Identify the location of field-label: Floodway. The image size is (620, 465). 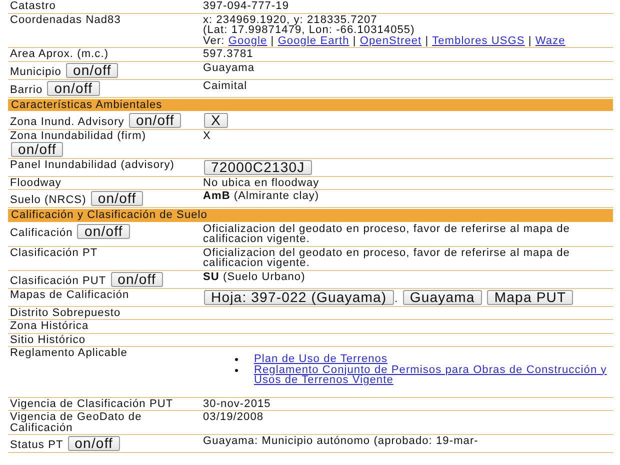
(36, 182).